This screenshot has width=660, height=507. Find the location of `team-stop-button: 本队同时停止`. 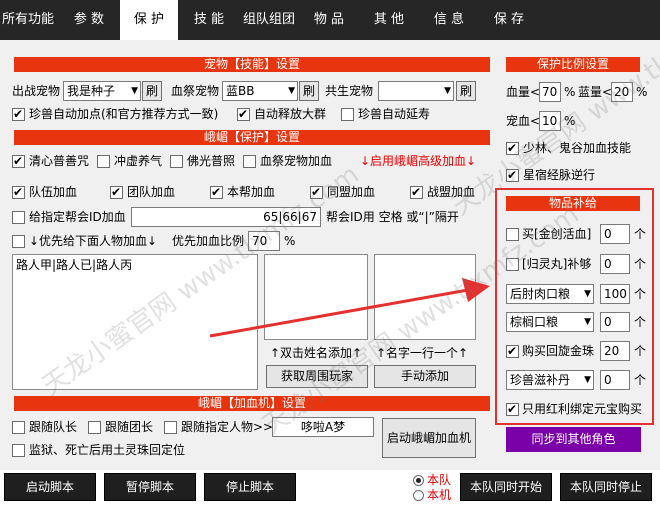

team-stop-button: 本队同时停止 is located at coordinates (606, 487).